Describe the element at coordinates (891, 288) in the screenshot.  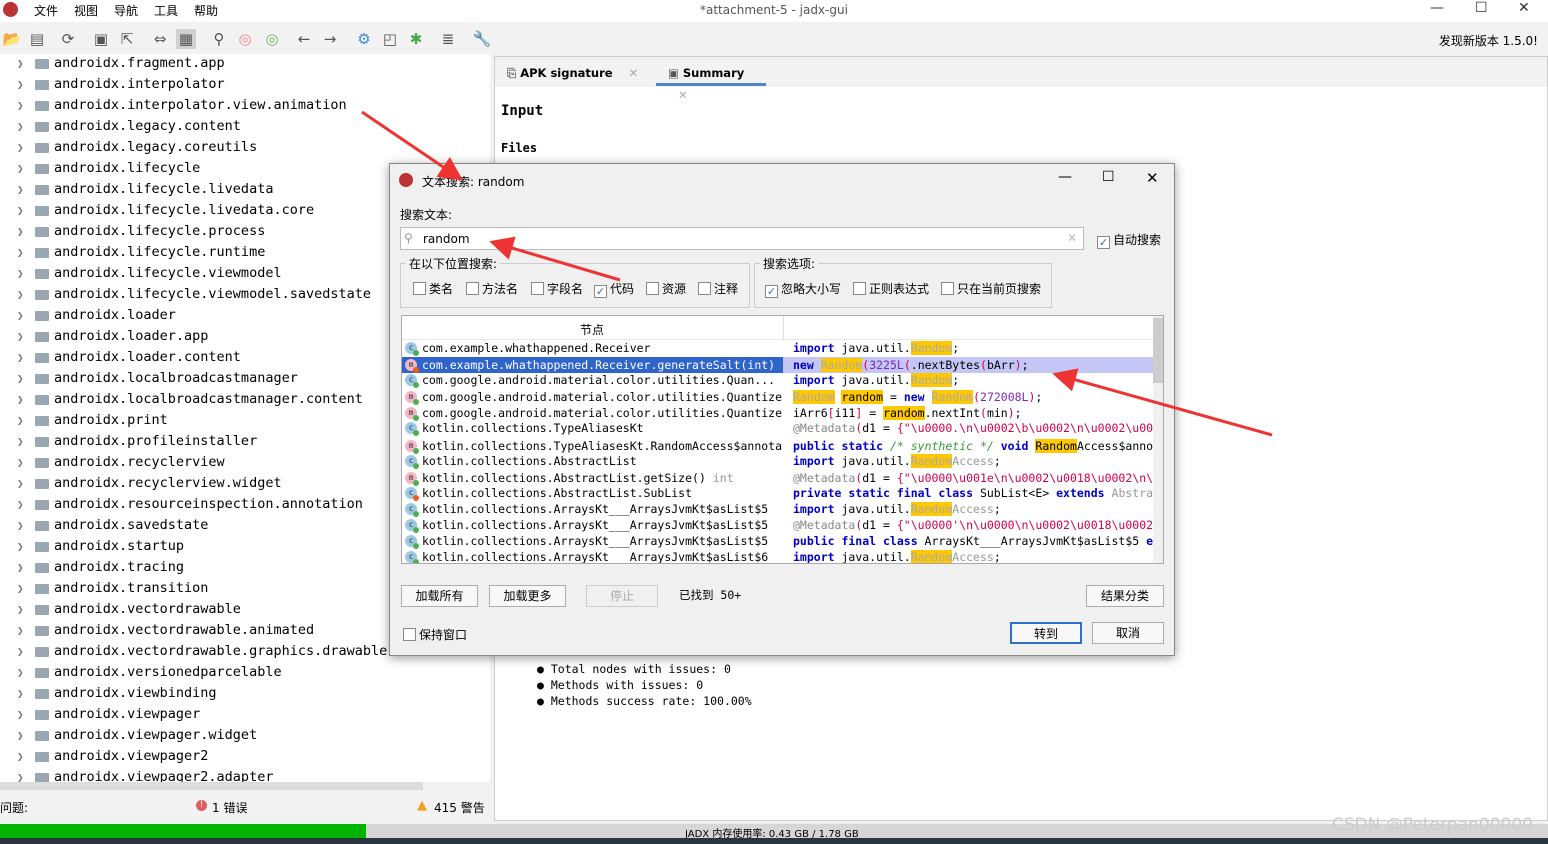
I see `options-checkbox: 正则表达式` at that location.